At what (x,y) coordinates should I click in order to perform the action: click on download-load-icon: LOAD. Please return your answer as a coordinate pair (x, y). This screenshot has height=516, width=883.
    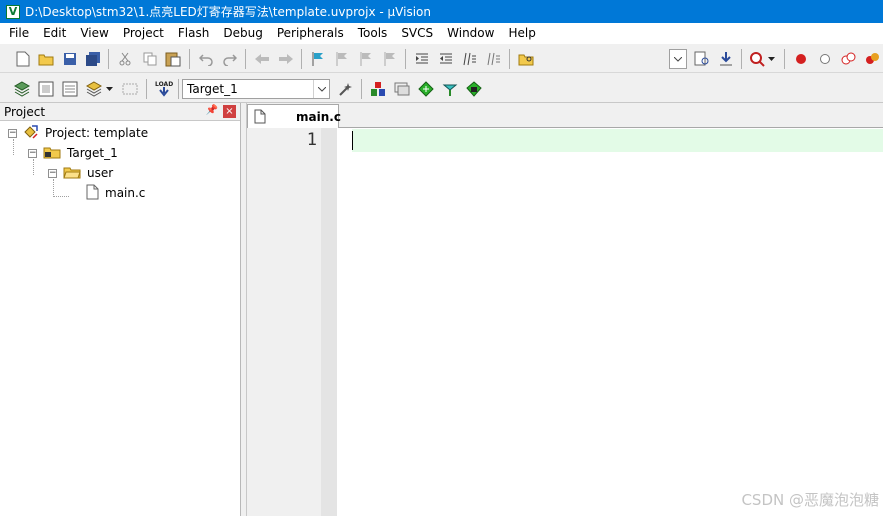
    Looking at the image, I should click on (164, 89).